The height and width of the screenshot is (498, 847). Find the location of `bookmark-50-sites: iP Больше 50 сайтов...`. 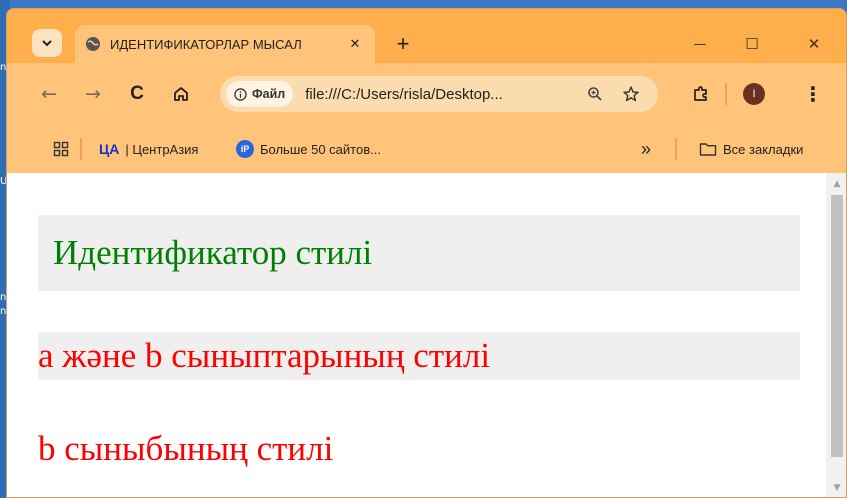

bookmark-50-sites: iP Больше 50 сайтов... is located at coordinates (308, 149).